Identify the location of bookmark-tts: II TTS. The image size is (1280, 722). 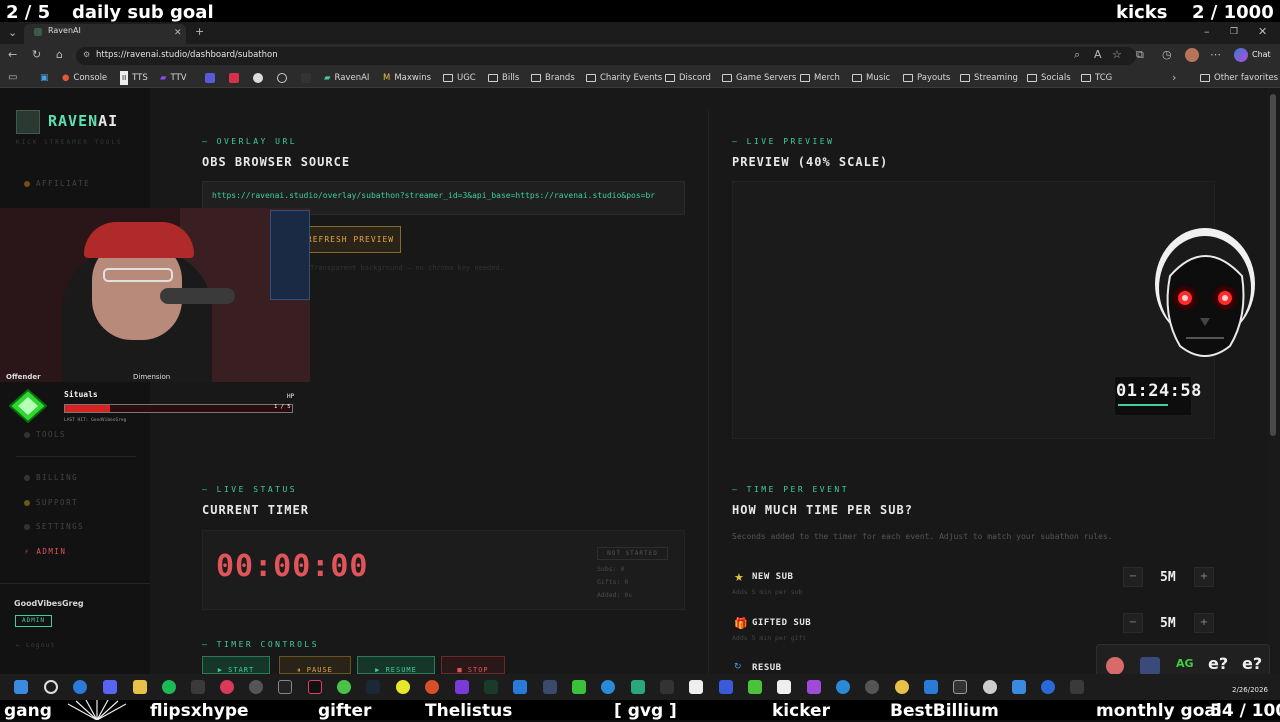
(134, 78).